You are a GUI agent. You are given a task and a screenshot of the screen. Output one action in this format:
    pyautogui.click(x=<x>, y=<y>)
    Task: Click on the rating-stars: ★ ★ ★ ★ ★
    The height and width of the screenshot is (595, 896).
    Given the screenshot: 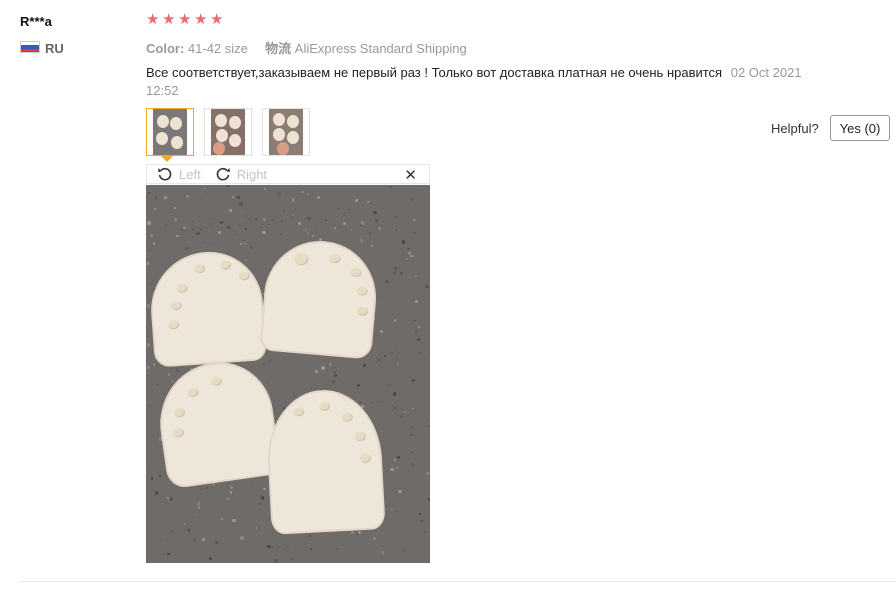 What is the action you would take?
    pyautogui.click(x=185, y=19)
    